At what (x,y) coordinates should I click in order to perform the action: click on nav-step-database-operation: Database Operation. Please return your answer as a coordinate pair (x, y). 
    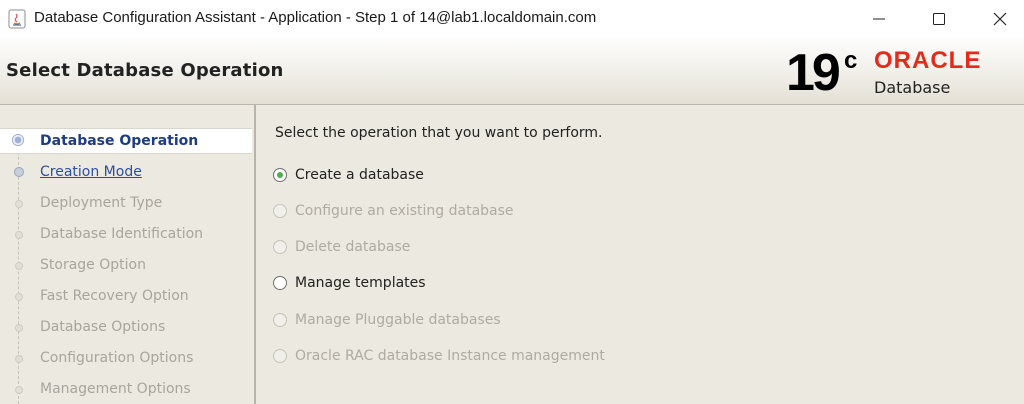
    Looking at the image, I should click on (126, 141).